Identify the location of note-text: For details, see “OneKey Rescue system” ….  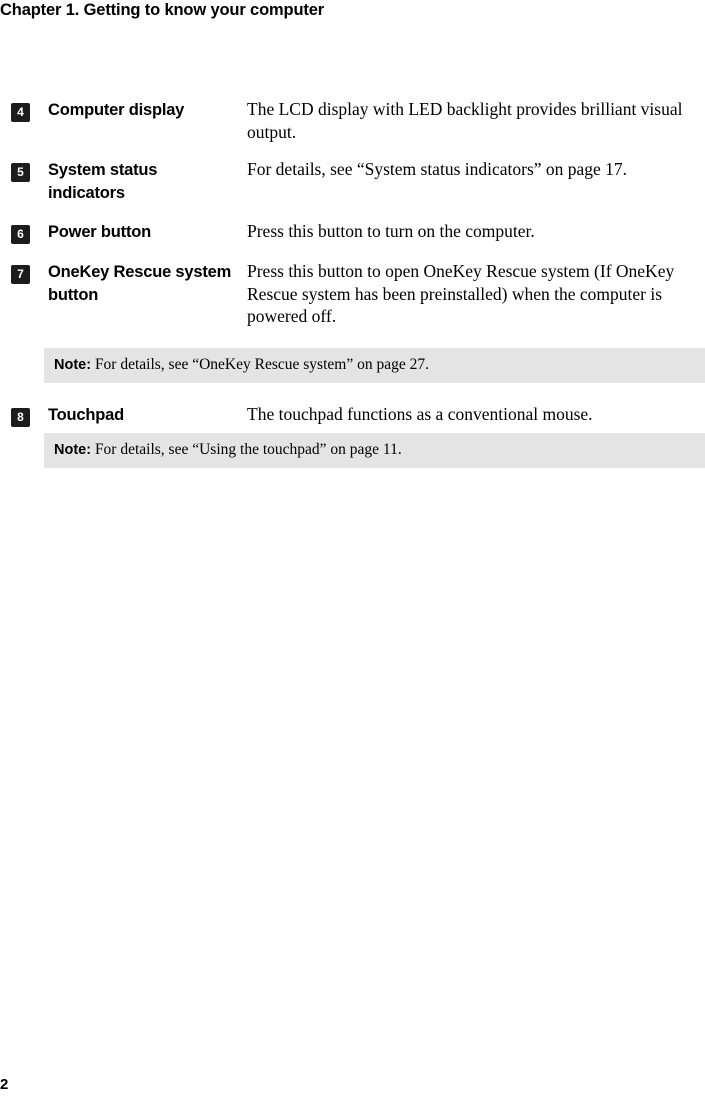
(260, 364).